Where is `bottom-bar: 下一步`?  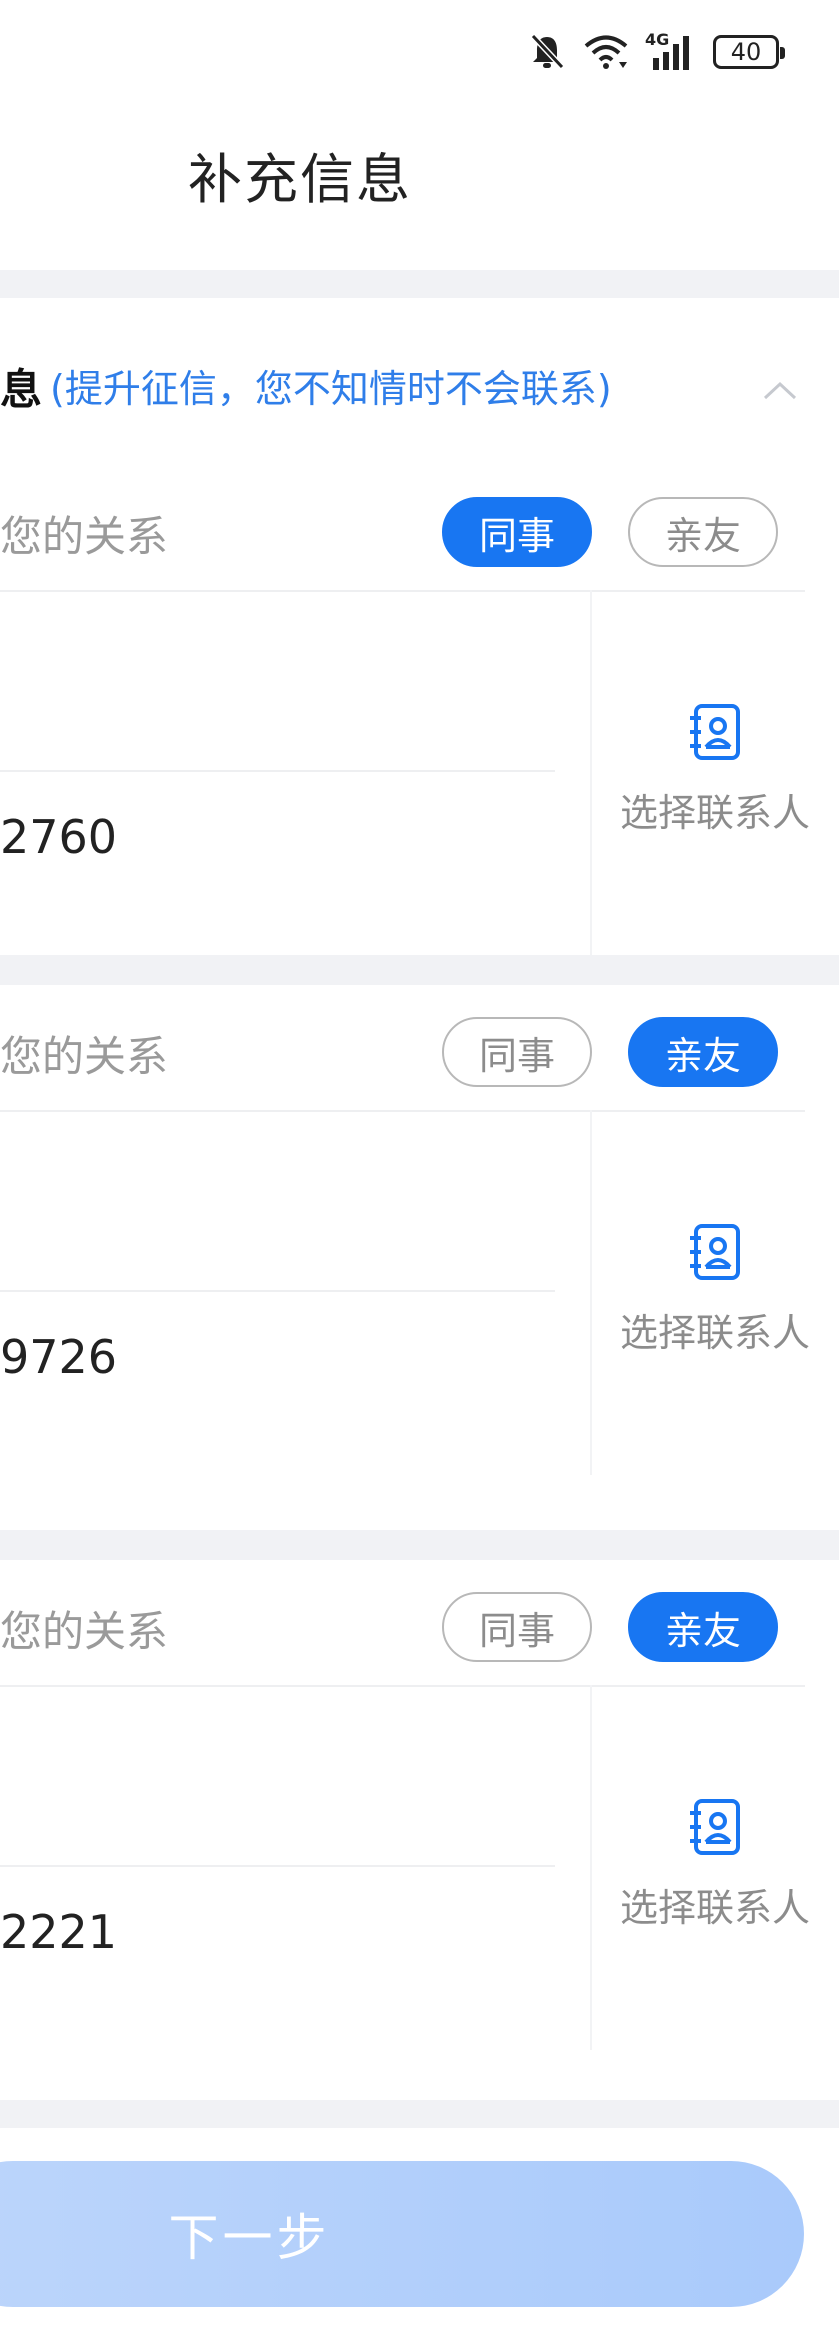 bottom-bar: 下一步 is located at coordinates (419, 2234).